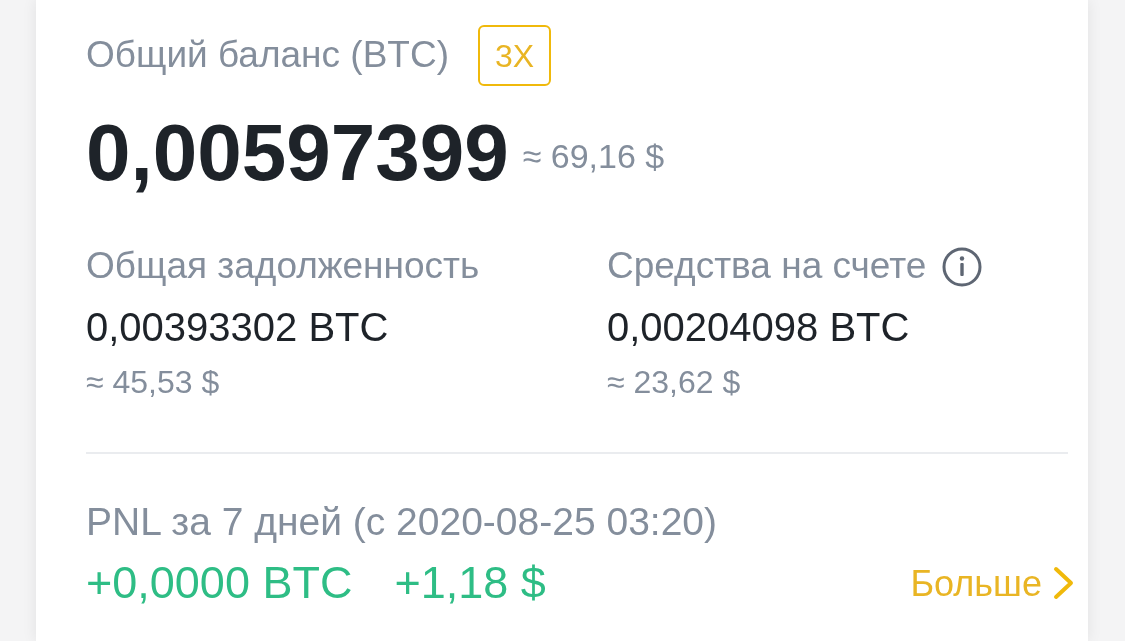 The width and height of the screenshot is (1125, 641). What do you see at coordinates (962, 266) in the screenshot?
I see `info-icon` at bounding box center [962, 266].